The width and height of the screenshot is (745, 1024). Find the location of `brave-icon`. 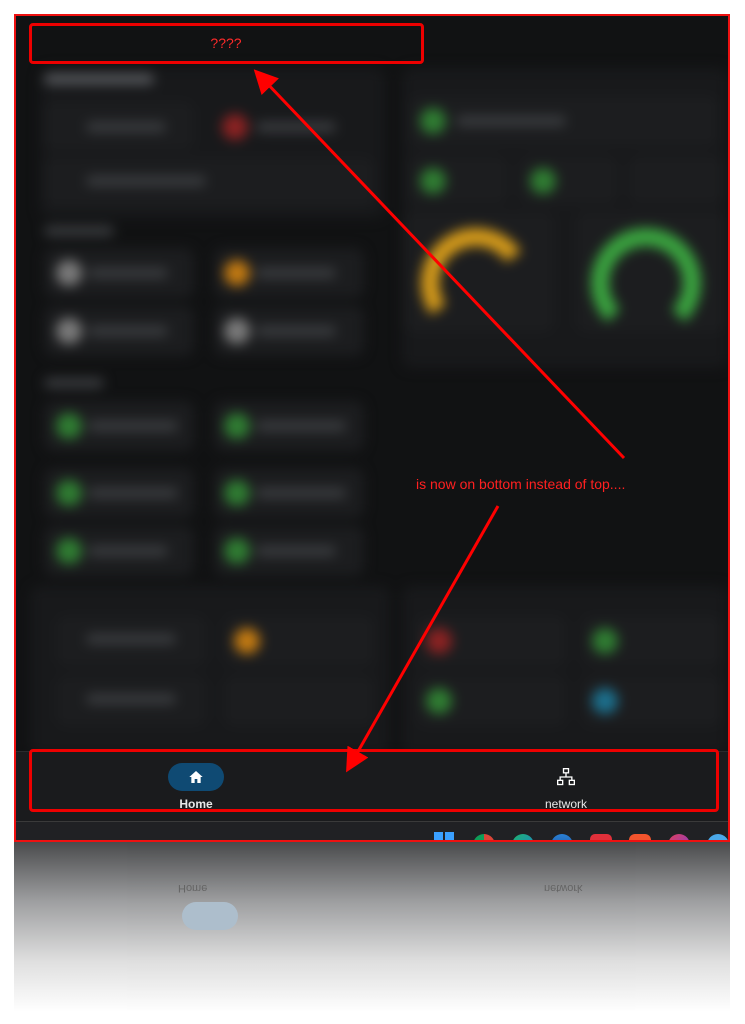

brave-icon is located at coordinates (640, 837).